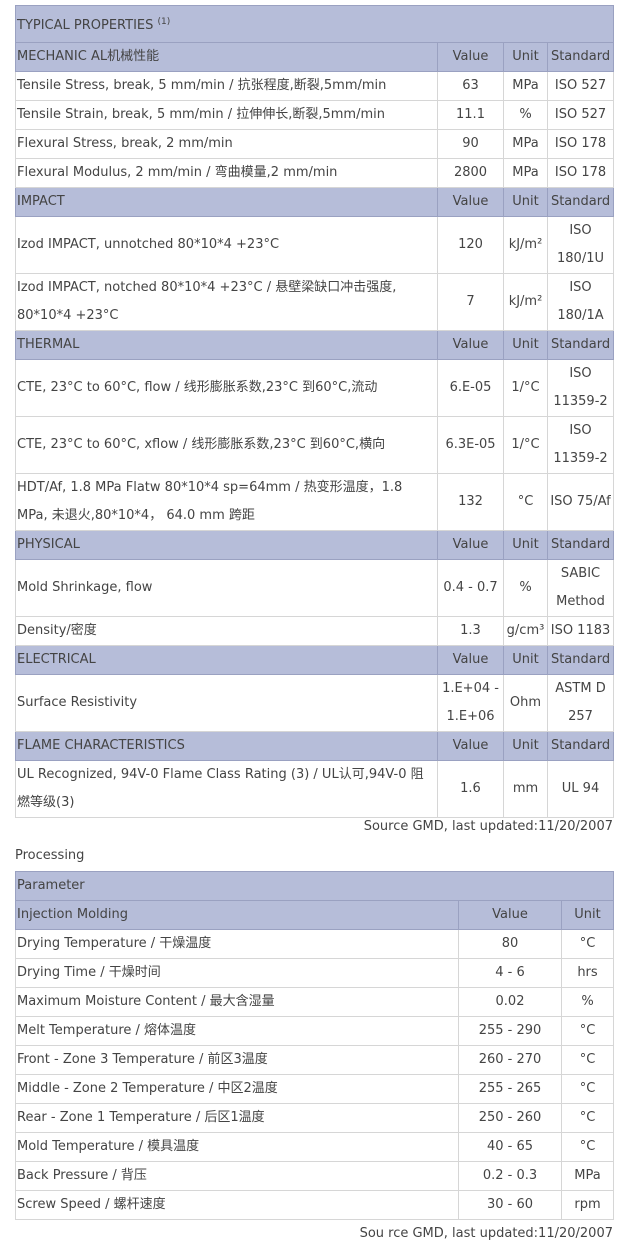  Describe the element at coordinates (587, 915) in the screenshot. I see `processing-unit-header: Unit` at that location.